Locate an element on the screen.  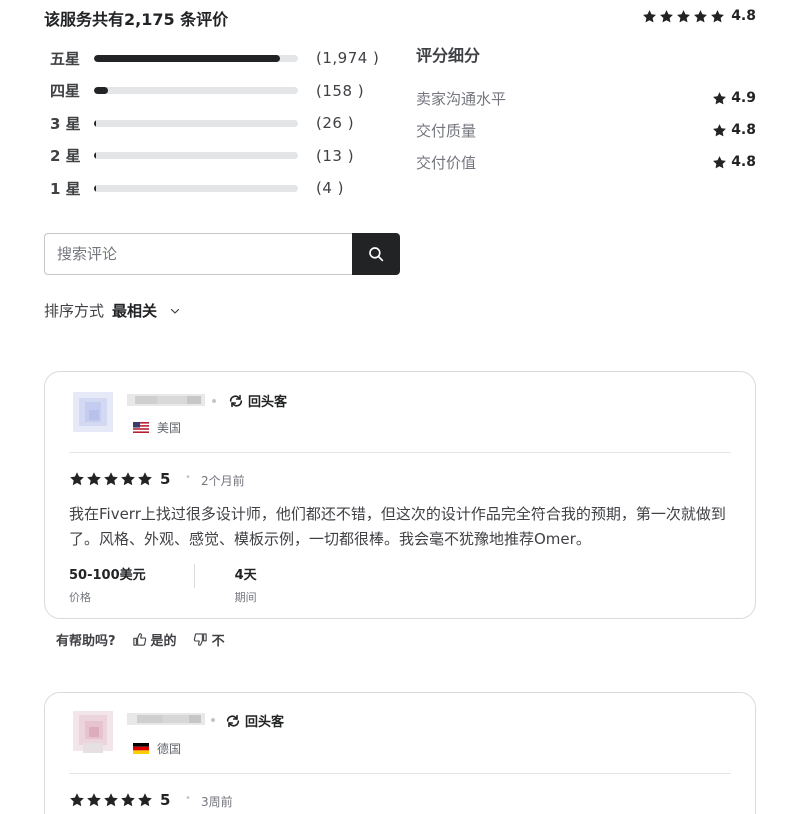
chevron-down-icon is located at coordinates (173, 311).